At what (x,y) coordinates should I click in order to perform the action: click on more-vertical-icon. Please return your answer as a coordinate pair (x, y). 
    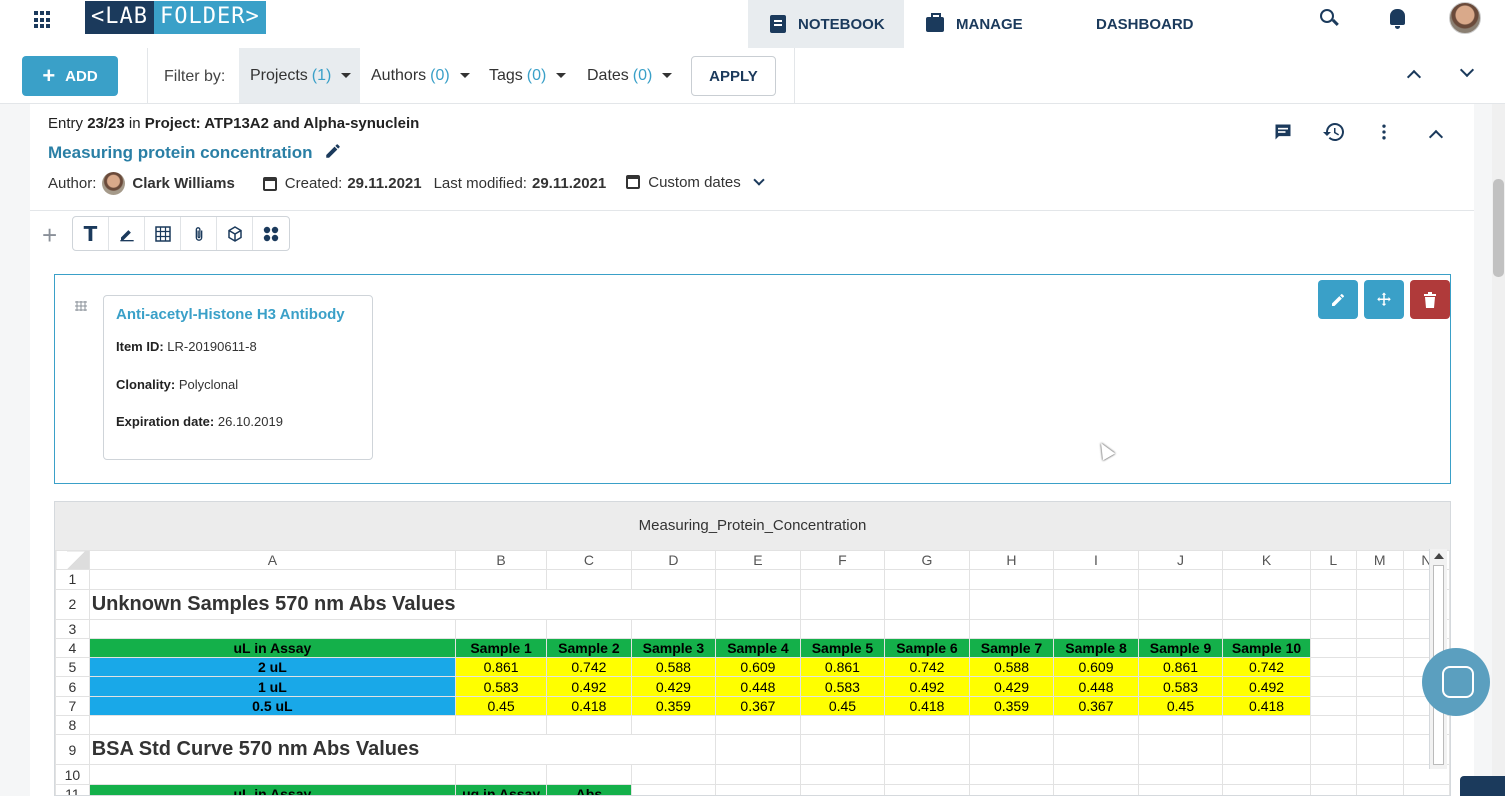
    Looking at the image, I should click on (1384, 132).